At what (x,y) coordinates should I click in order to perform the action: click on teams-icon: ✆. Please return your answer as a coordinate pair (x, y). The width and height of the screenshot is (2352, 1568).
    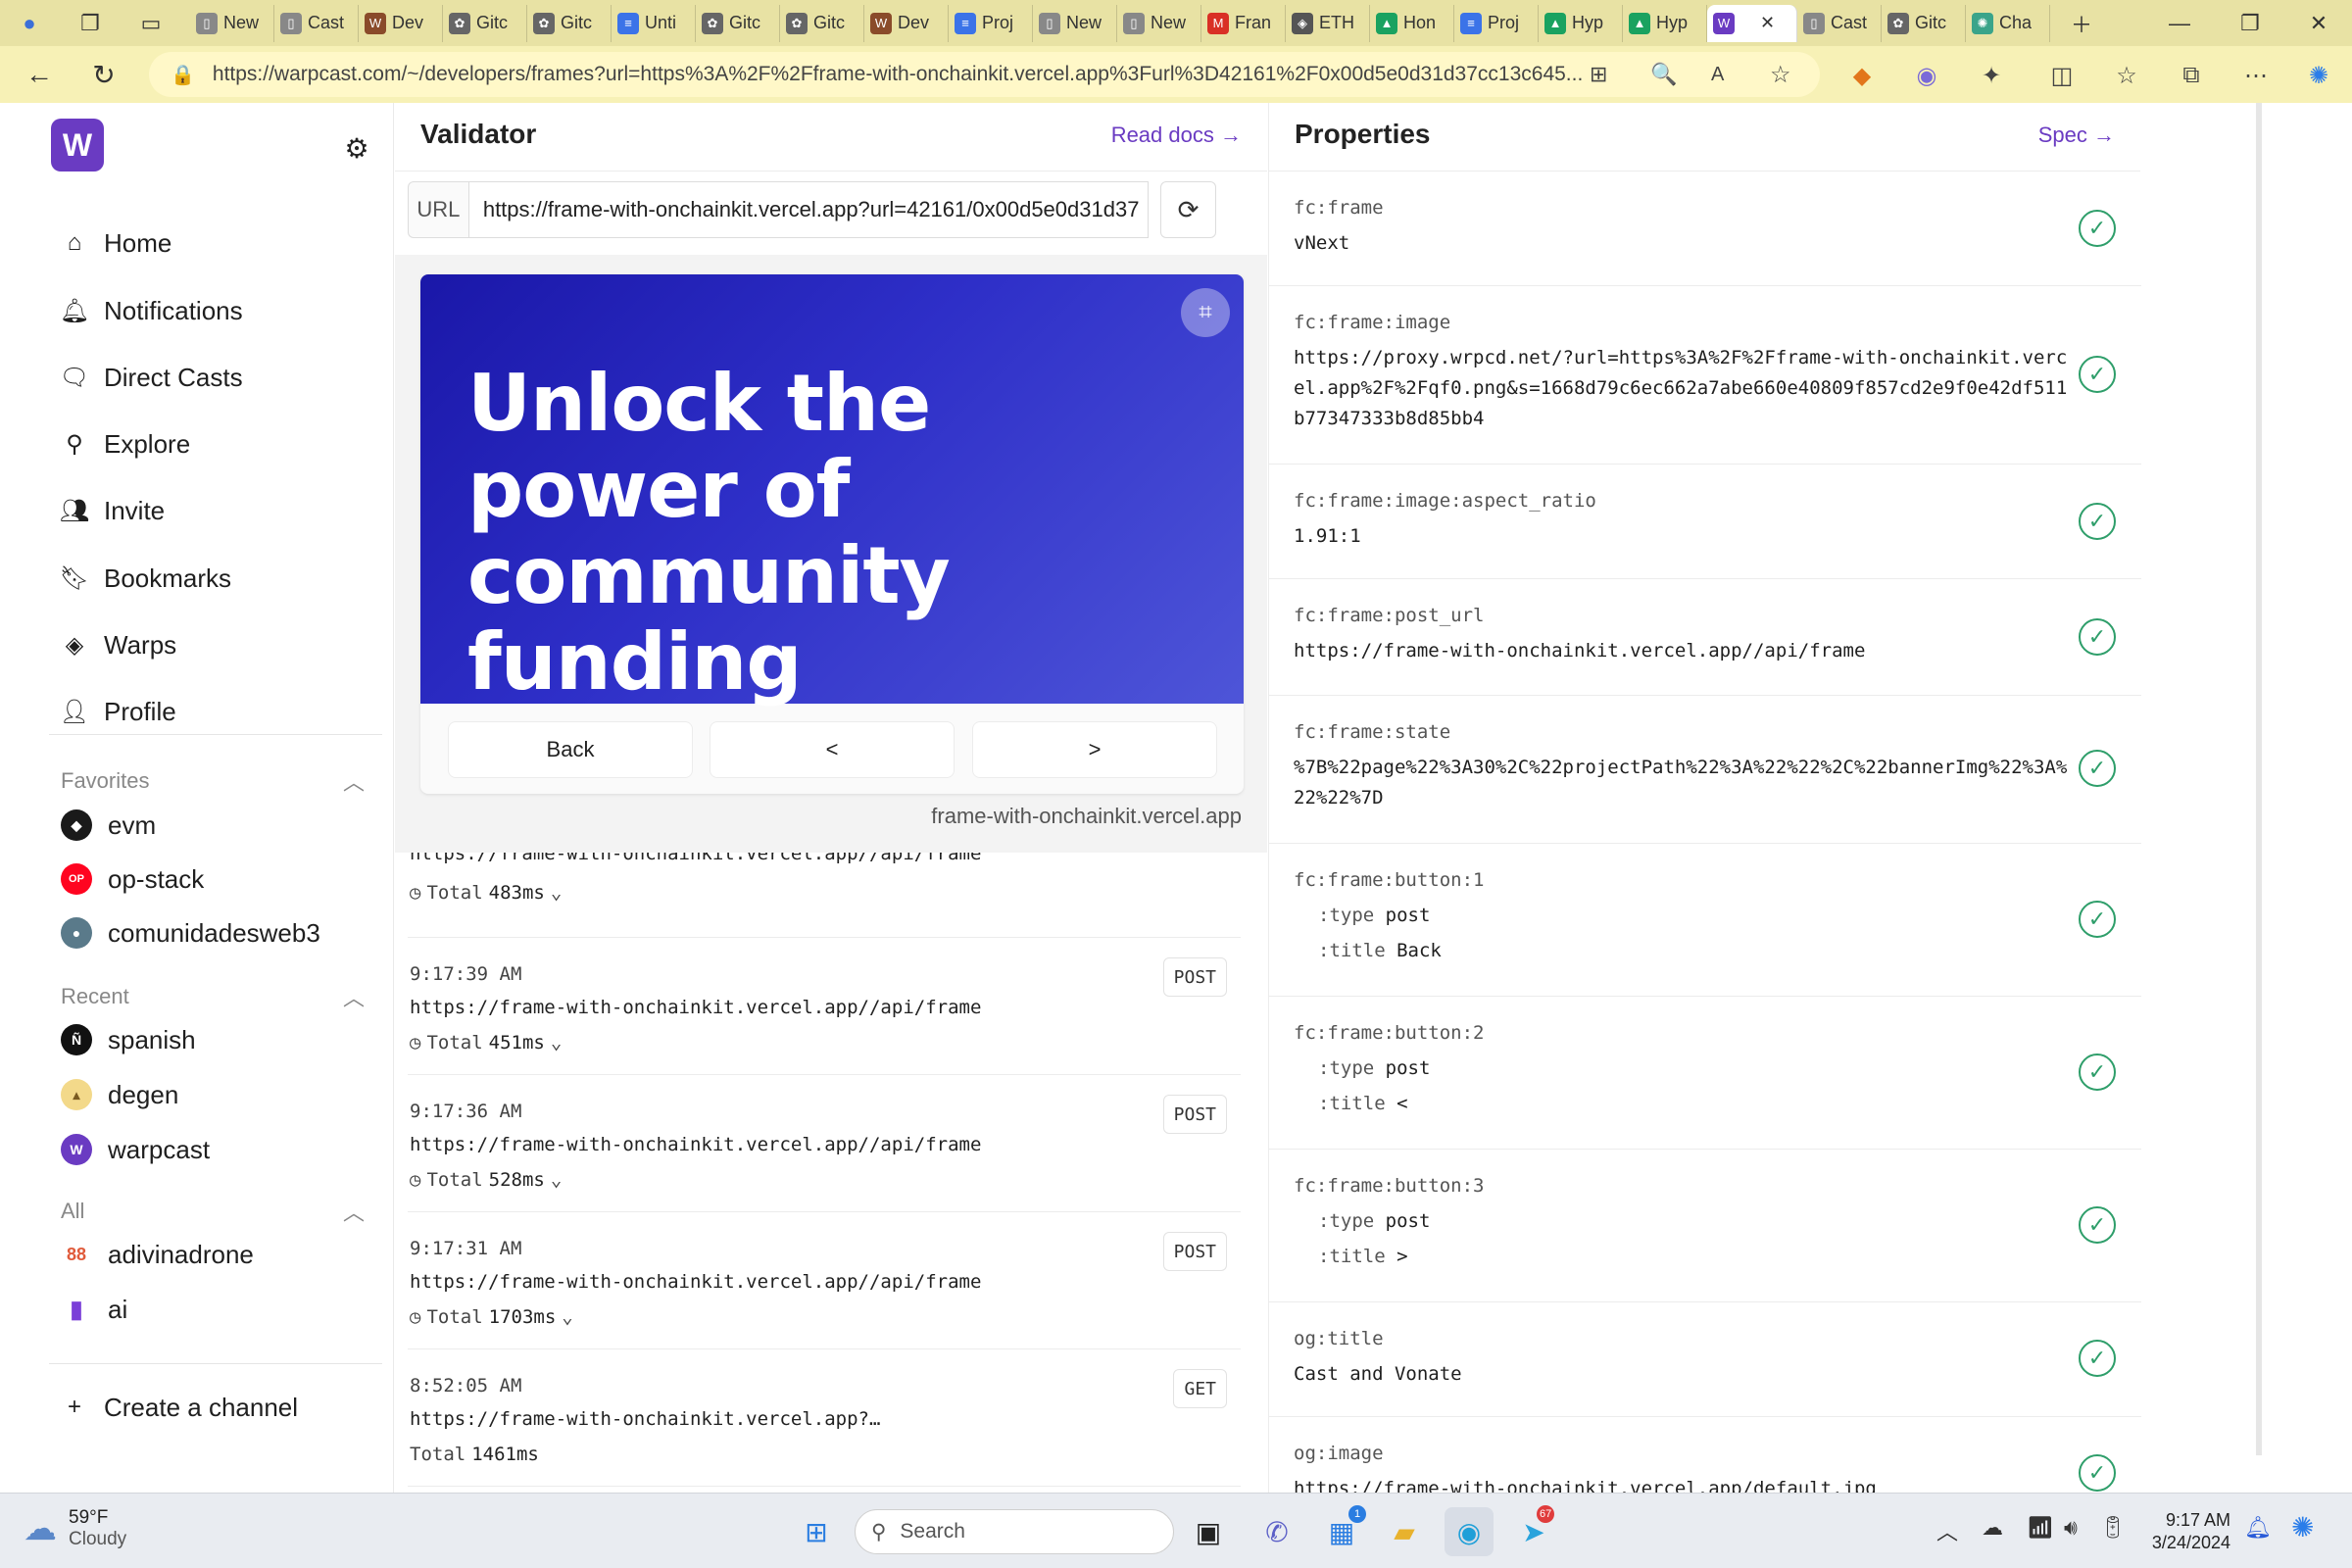
    Looking at the image, I should click on (1276, 1531).